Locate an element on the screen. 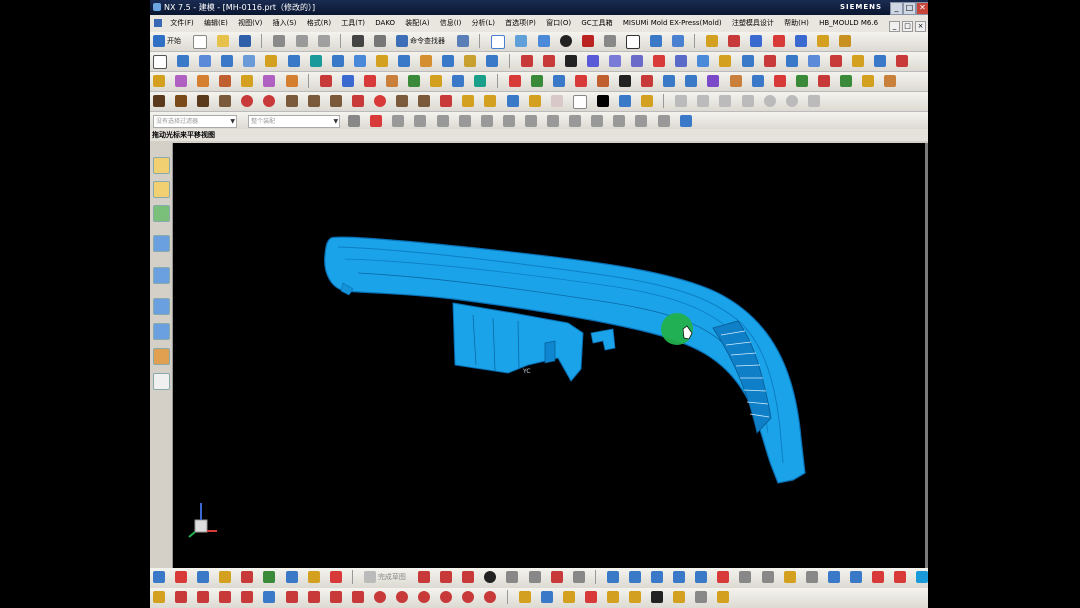 This screenshot has height=608, width=1080. view-mark-icon is located at coordinates (900, 577).